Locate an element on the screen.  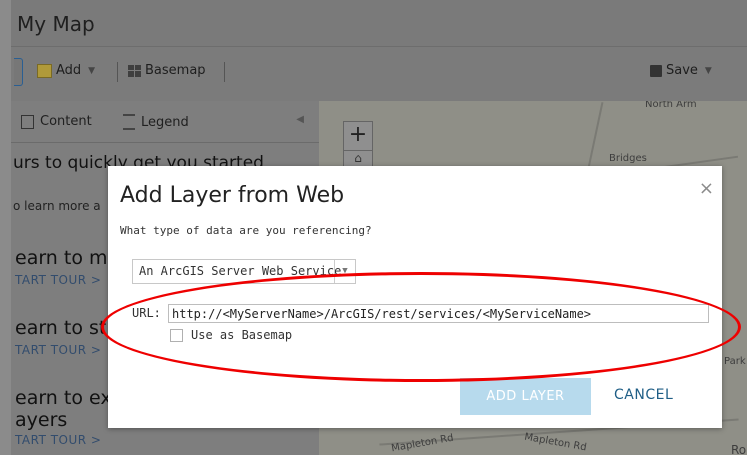
tab-content: Content is located at coordinates (56, 121).